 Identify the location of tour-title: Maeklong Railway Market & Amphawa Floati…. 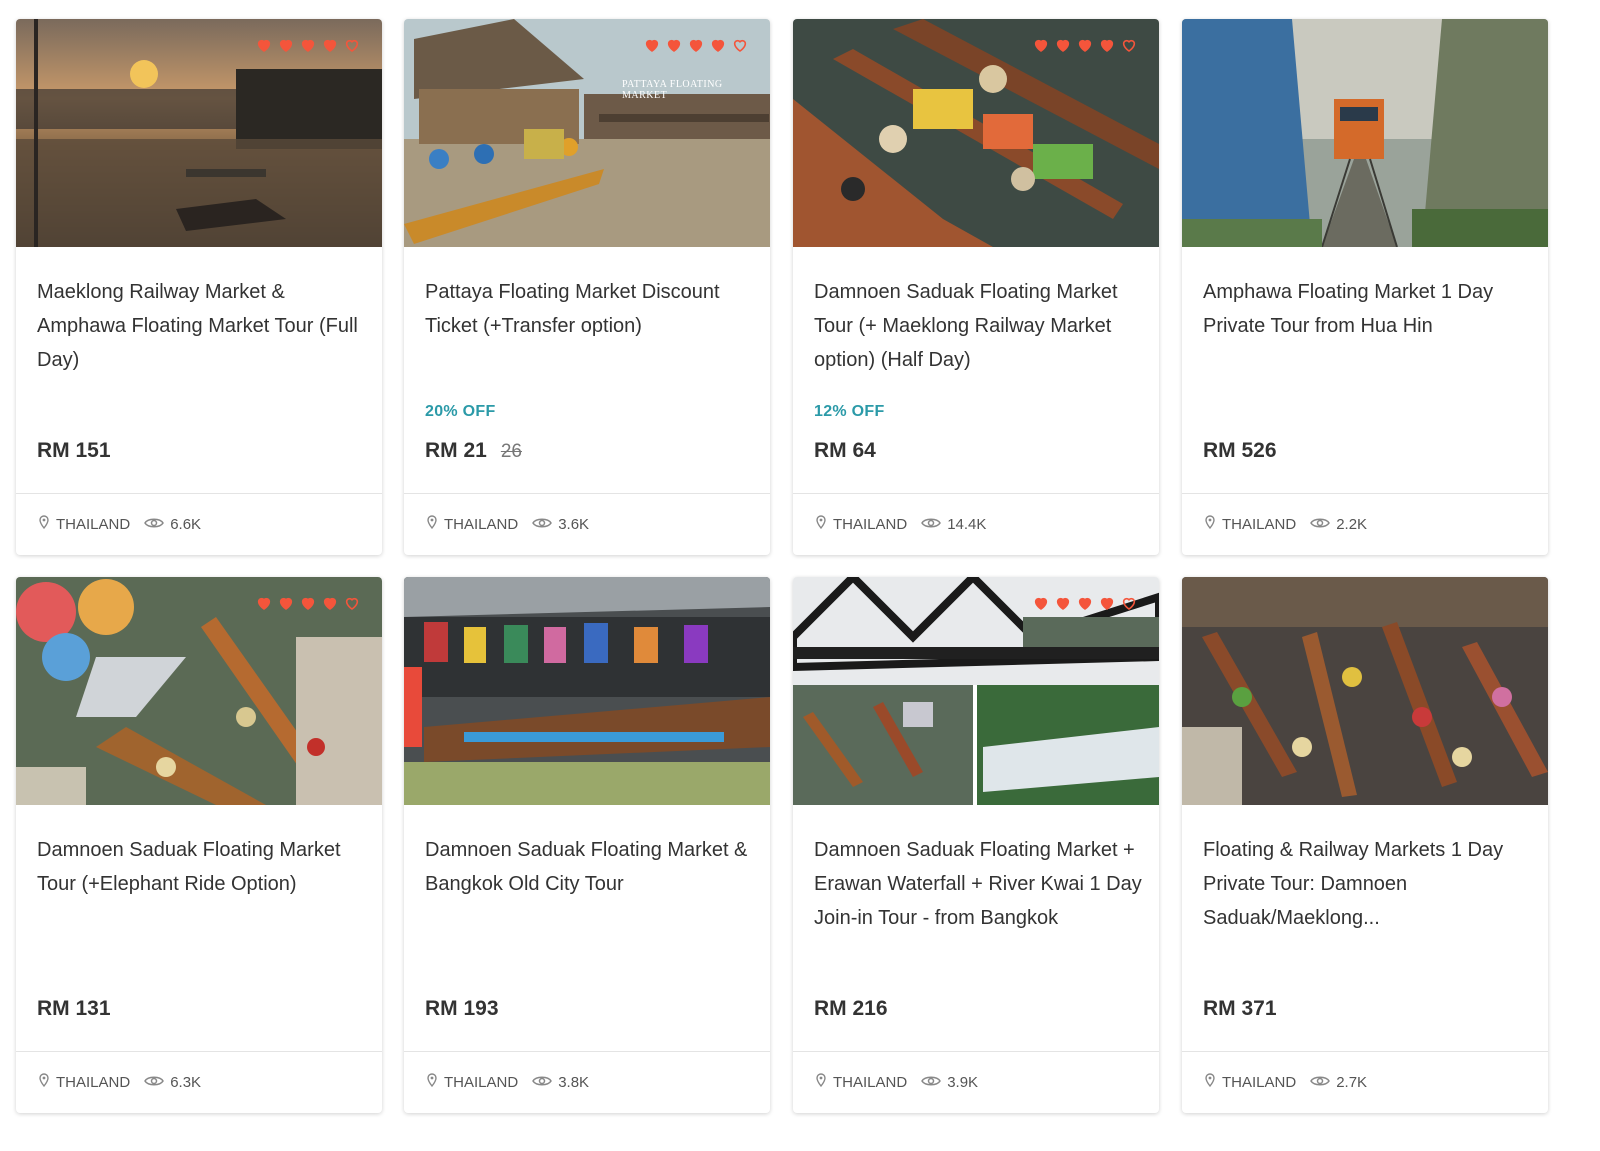
(202, 326).